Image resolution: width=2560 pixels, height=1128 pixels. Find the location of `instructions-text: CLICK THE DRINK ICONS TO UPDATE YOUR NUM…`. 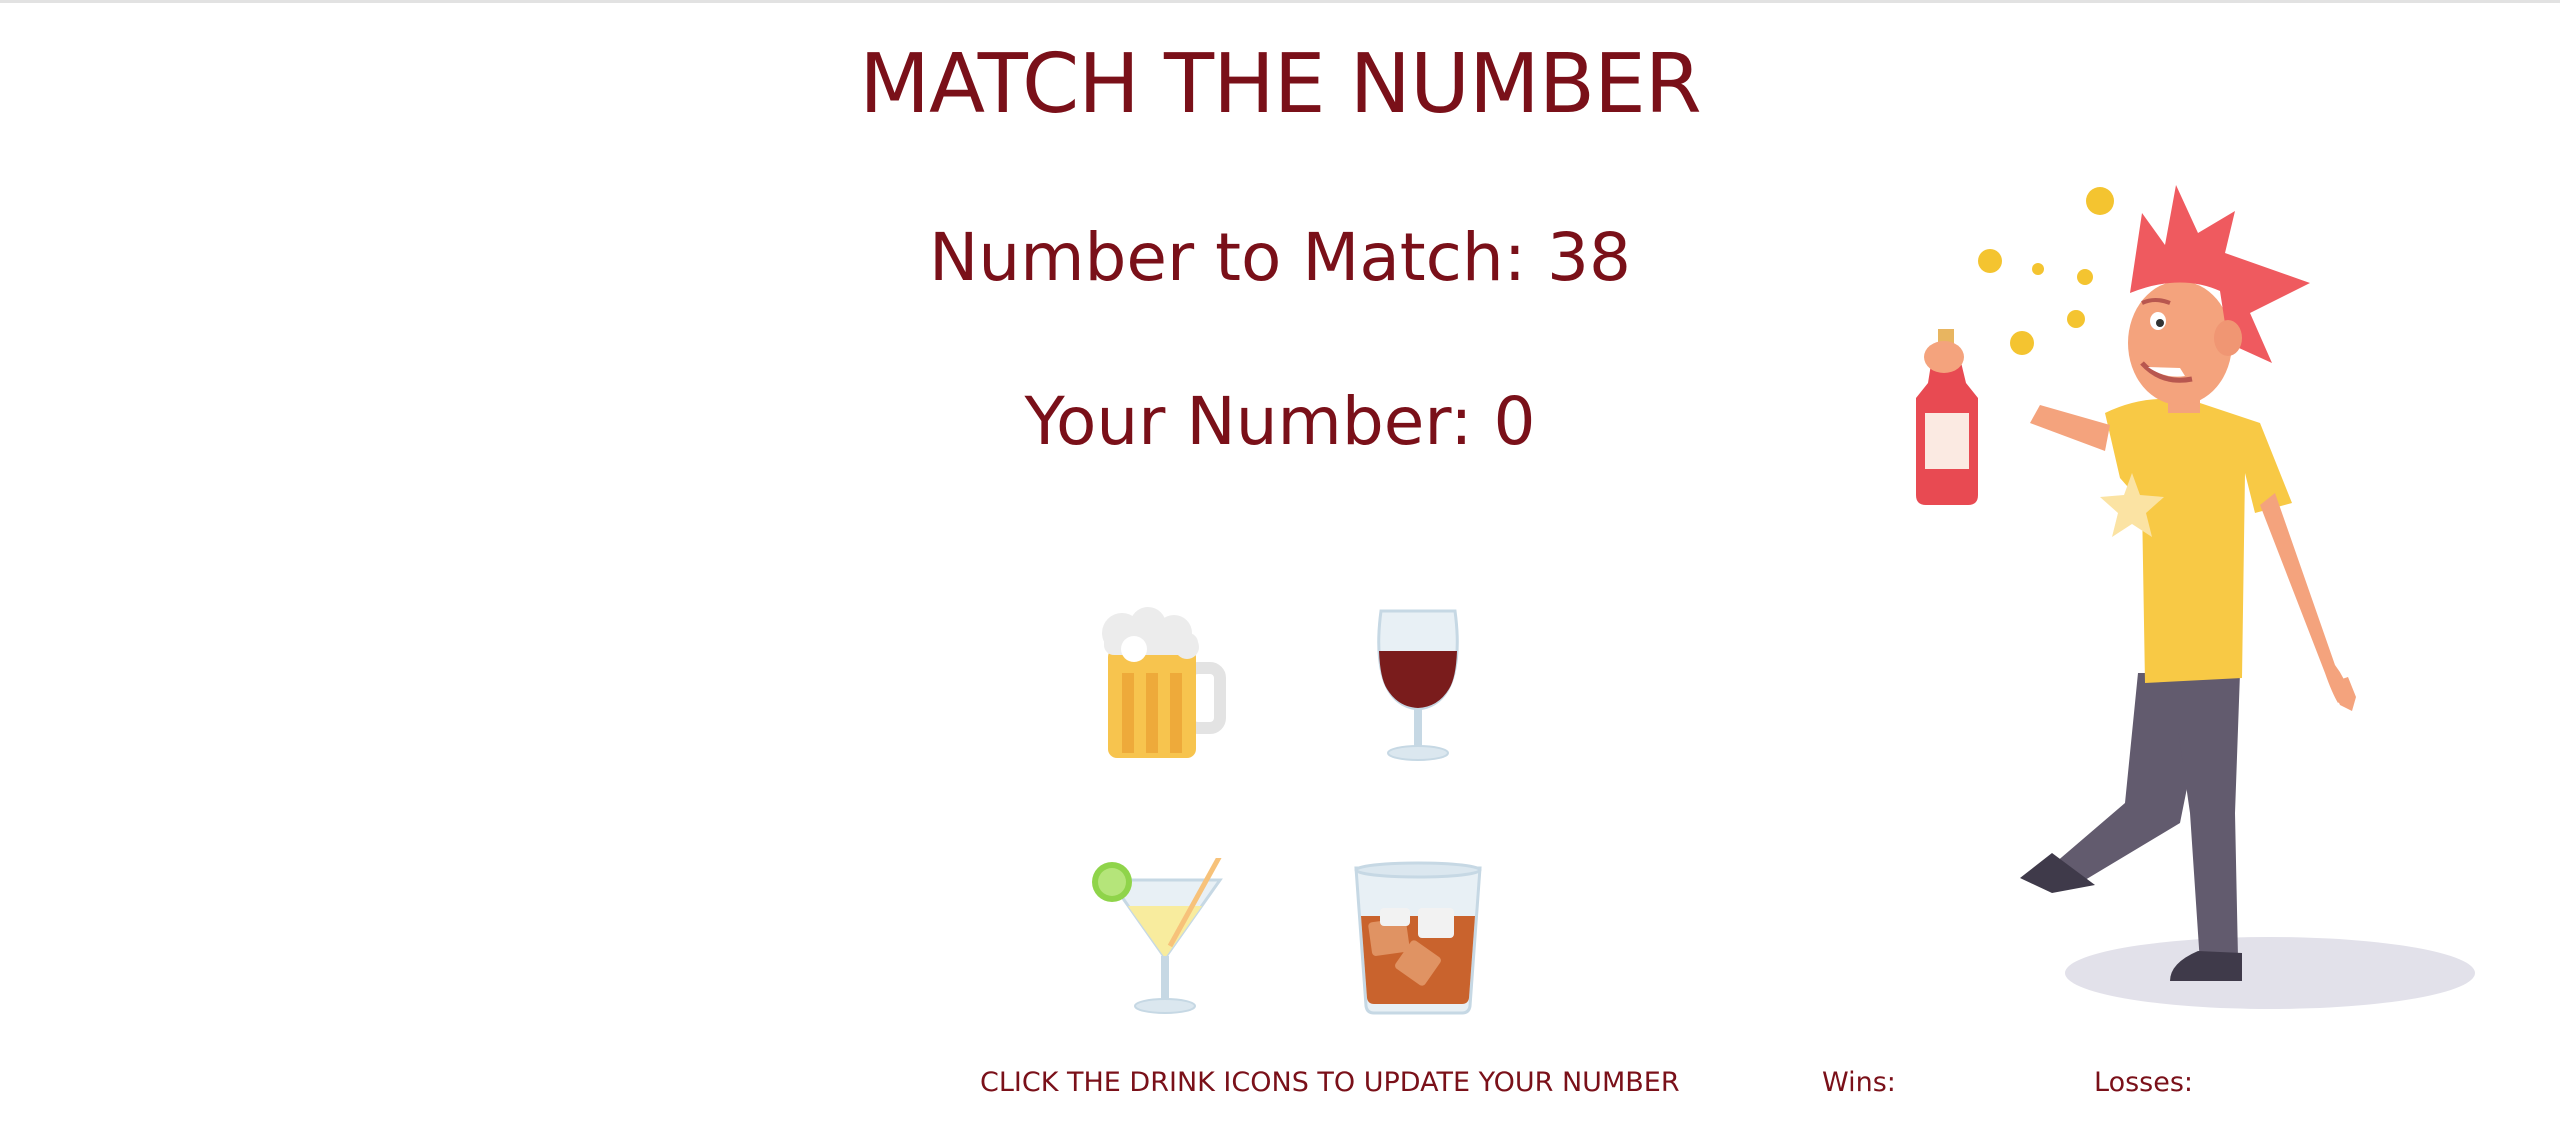

instructions-text: CLICK THE DRINK ICONS TO UPDATE YOUR NUM… is located at coordinates (1330, 1082).